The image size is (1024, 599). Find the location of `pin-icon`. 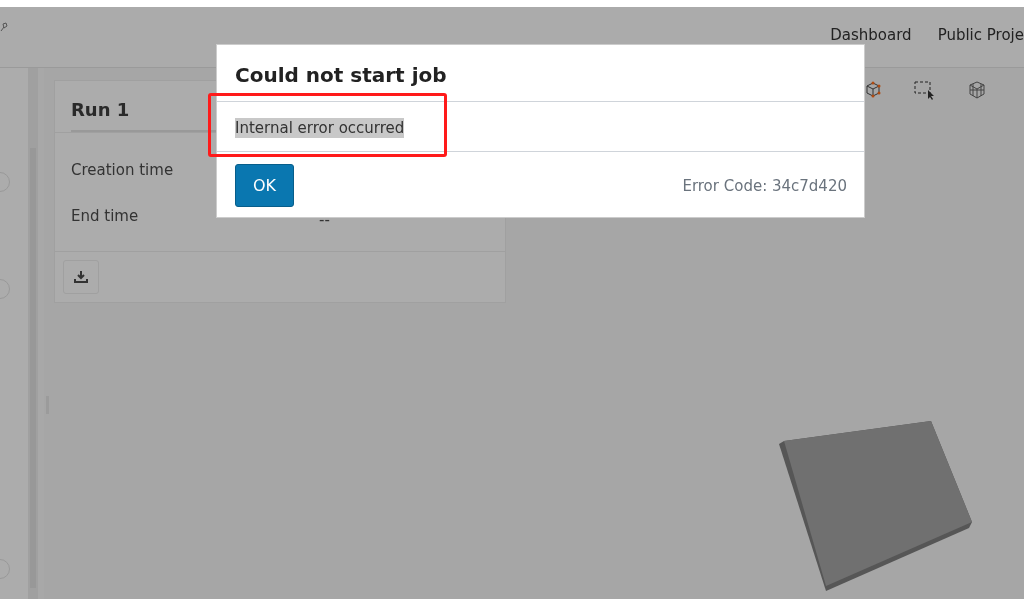

pin-icon is located at coordinates (4, 27).